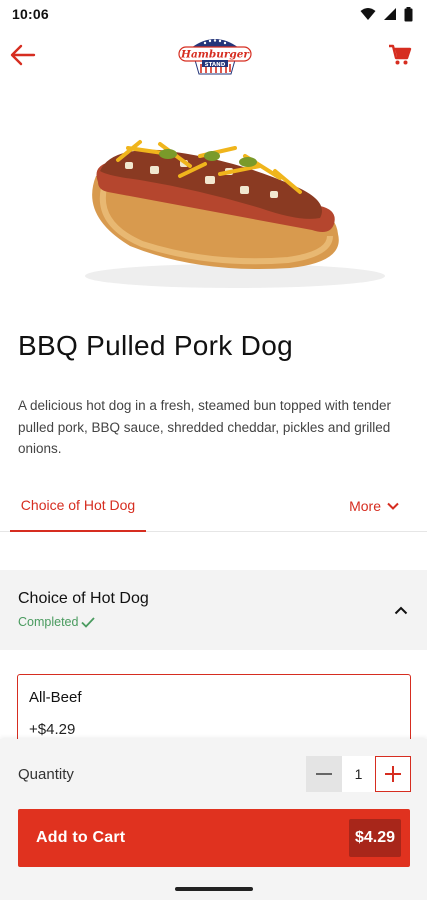 This screenshot has width=427, height=900. I want to click on section-title: Choice of Hot Dog, so click(83, 598).